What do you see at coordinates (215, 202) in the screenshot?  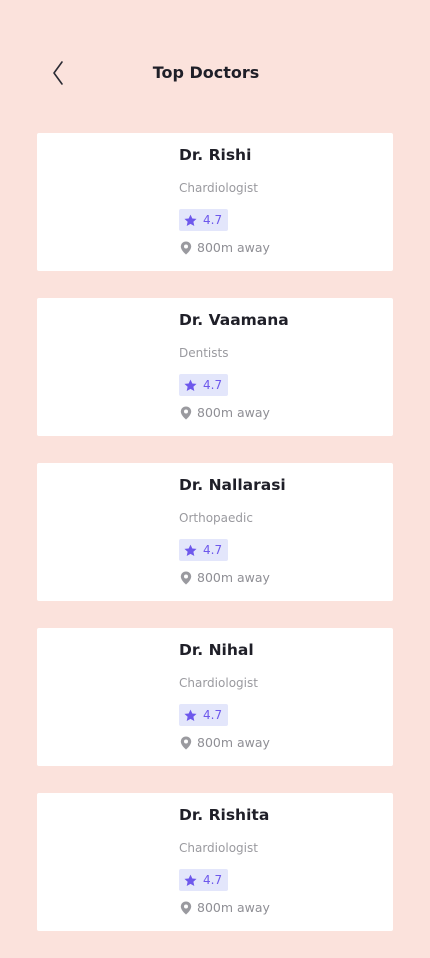 I see `doctor-card: Dr. Rishi Chardiologist 4.7 800m away` at bounding box center [215, 202].